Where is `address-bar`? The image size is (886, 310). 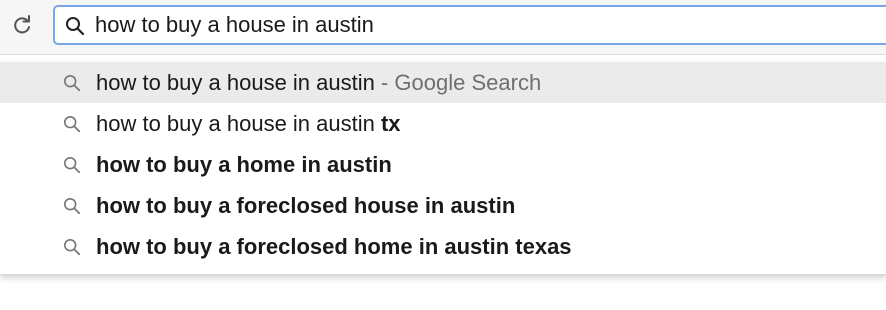
address-bar is located at coordinates (469, 25).